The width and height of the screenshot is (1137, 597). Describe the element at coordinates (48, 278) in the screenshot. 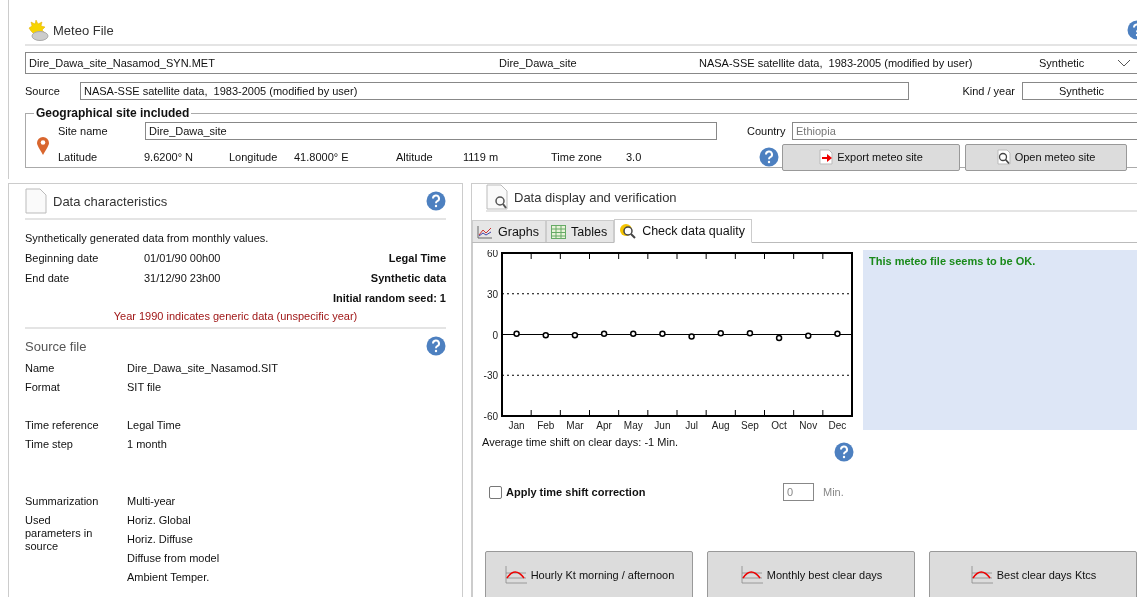

I see `field-label: End date` at that location.